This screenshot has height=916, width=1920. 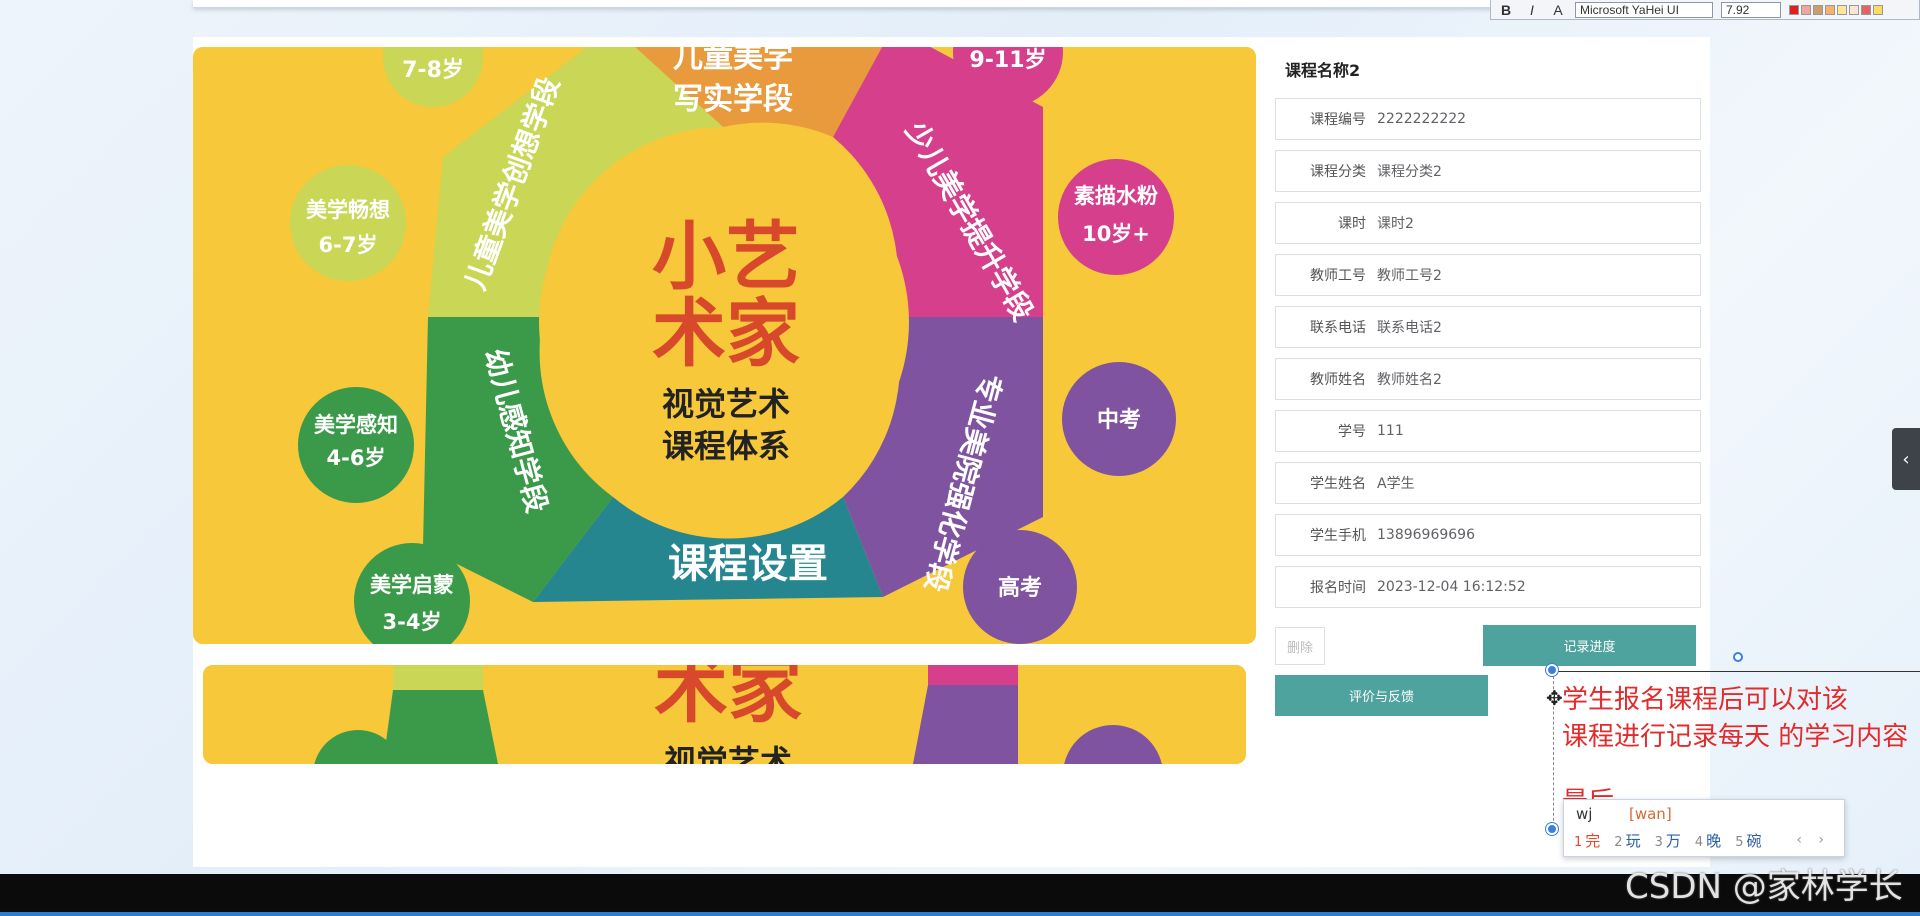 What do you see at coordinates (1396, 484) in the screenshot?
I see `detail-field-value: A学生` at bounding box center [1396, 484].